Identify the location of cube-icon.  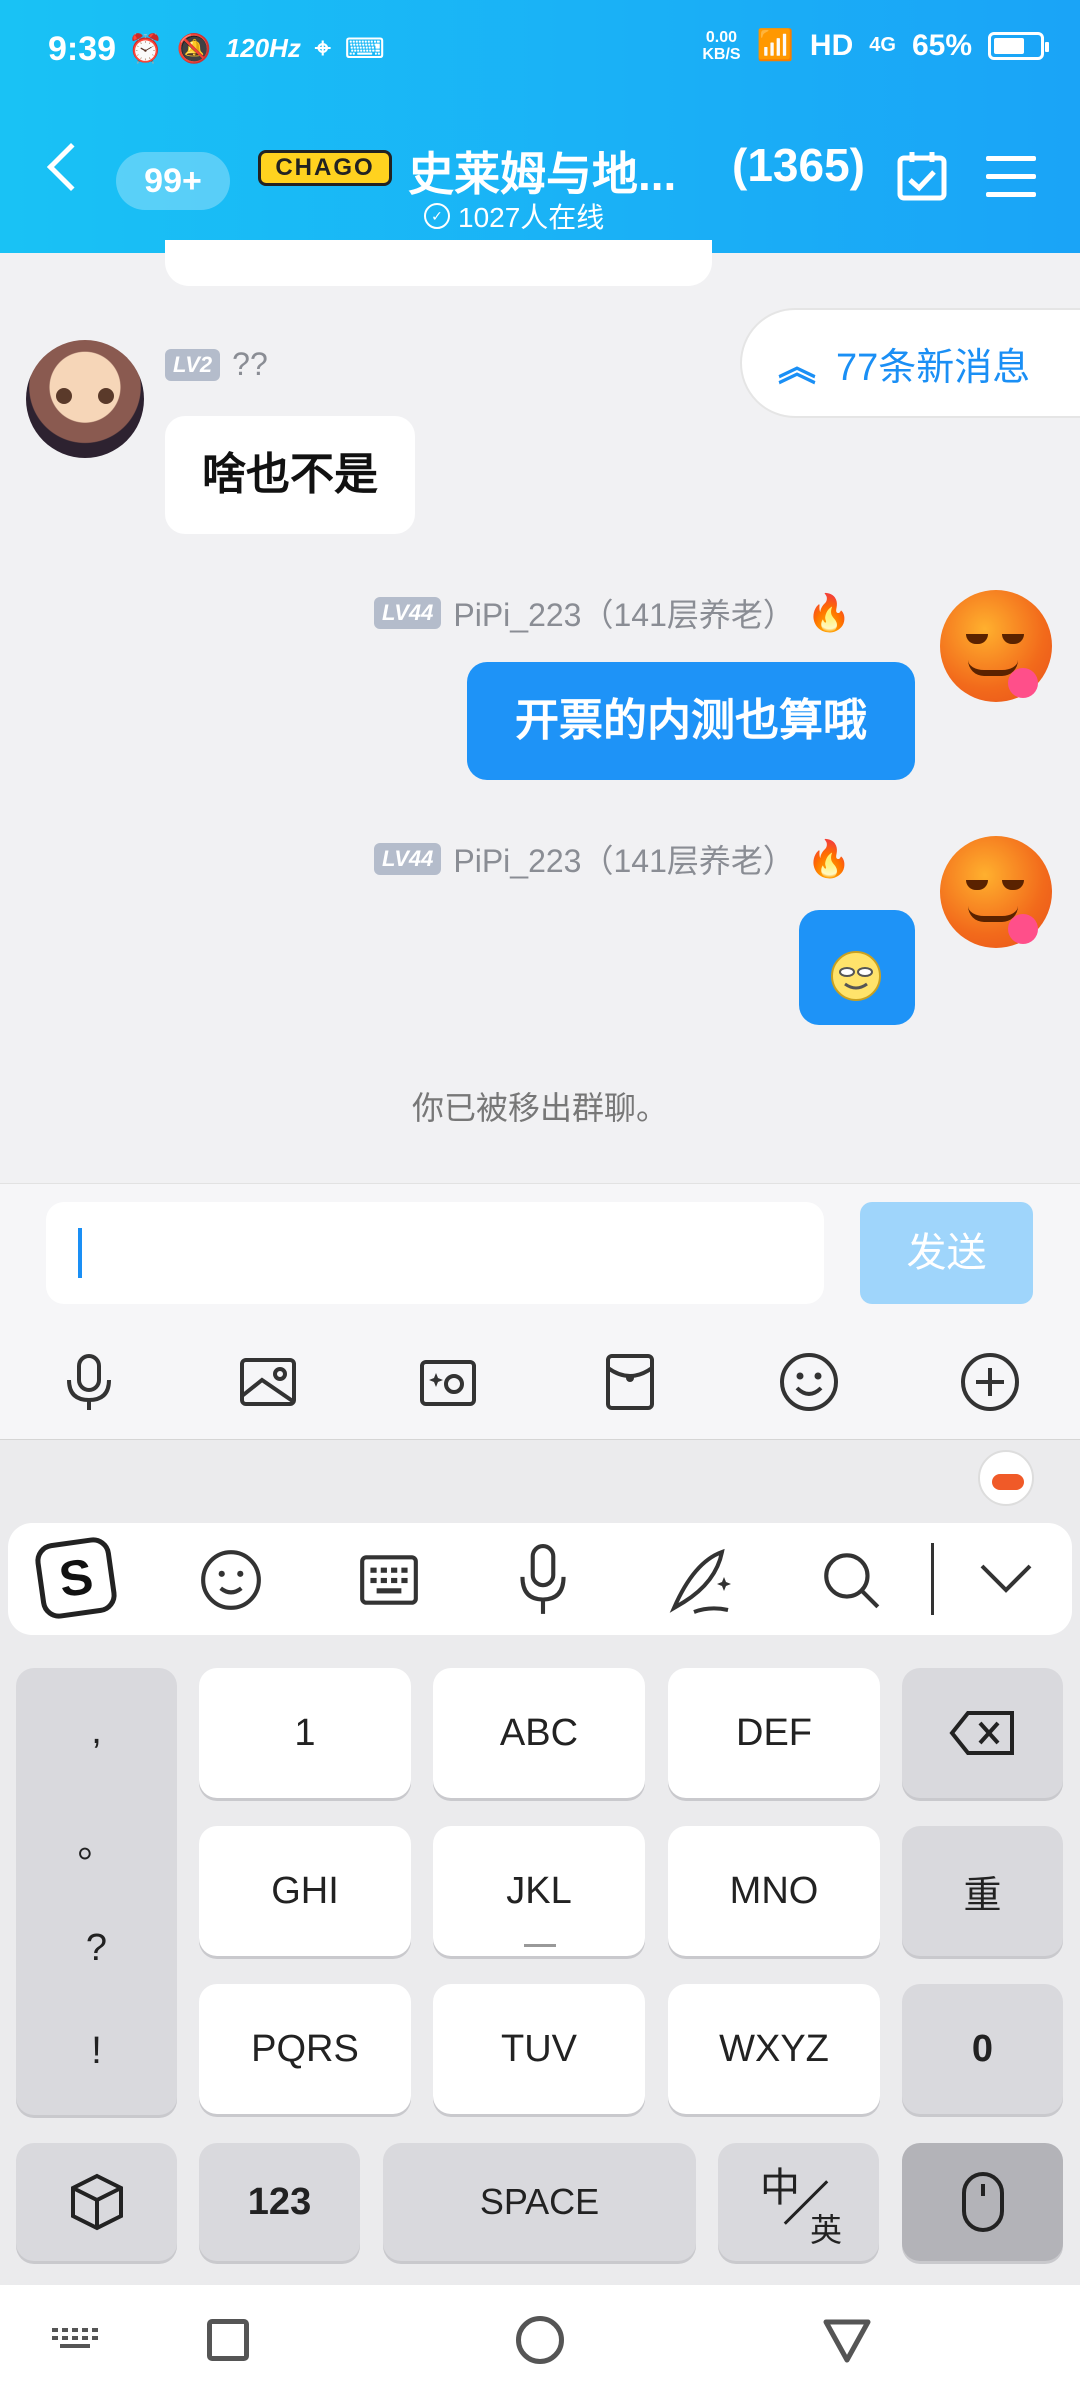
(96, 2202).